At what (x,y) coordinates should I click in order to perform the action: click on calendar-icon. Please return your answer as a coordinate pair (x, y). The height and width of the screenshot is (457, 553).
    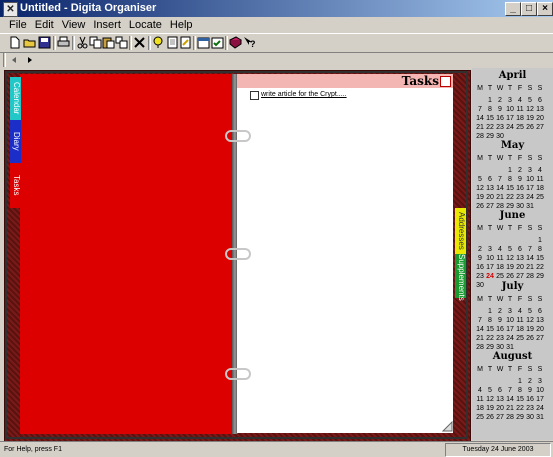
    Looking at the image, I should click on (203, 42).